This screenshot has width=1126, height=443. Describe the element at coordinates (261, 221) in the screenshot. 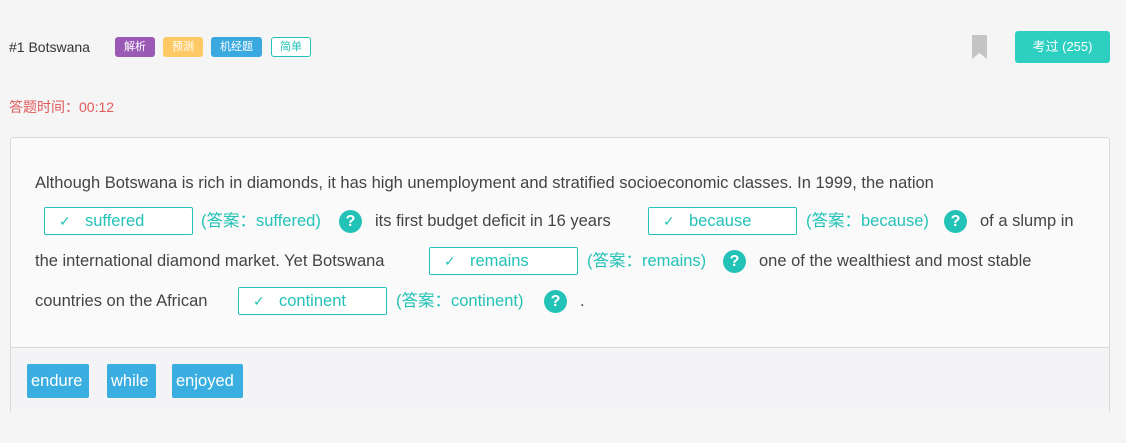

I see `answer-hint: (答案：suffered)` at that location.